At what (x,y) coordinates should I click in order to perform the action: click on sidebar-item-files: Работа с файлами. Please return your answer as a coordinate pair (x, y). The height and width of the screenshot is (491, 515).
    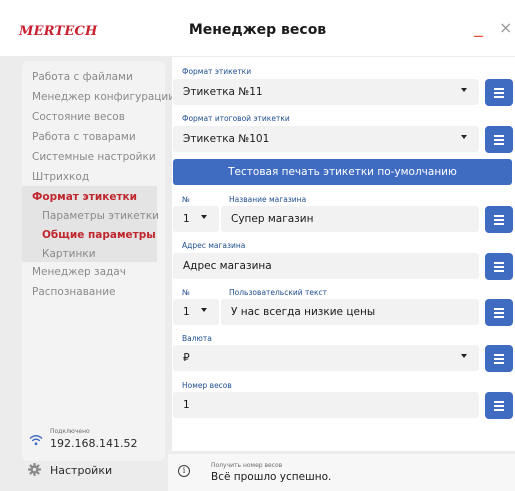
    Looking at the image, I should click on (82, 77).